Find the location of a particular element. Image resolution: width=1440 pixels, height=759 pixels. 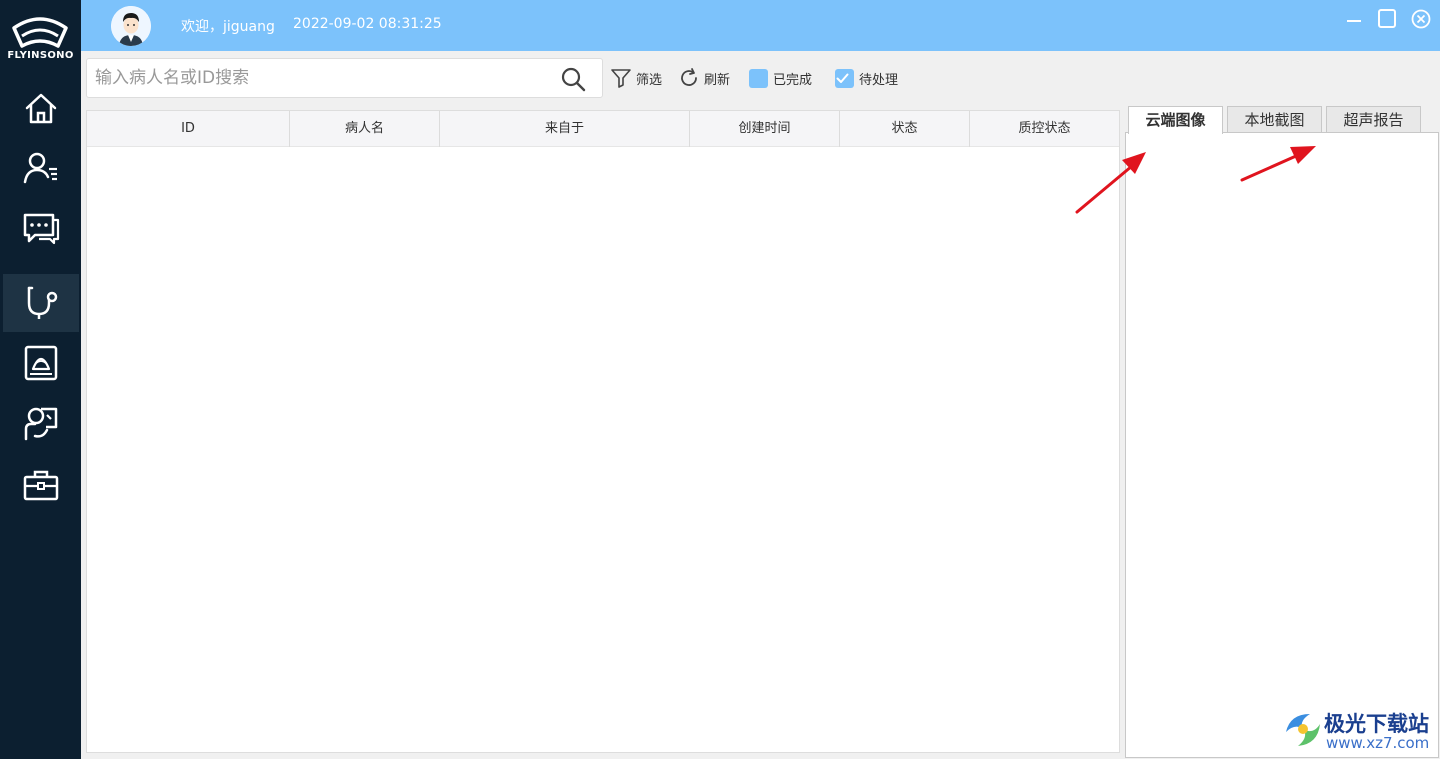

column-header-qc-status: 质控状态 is located at coordinates (1044, 129).